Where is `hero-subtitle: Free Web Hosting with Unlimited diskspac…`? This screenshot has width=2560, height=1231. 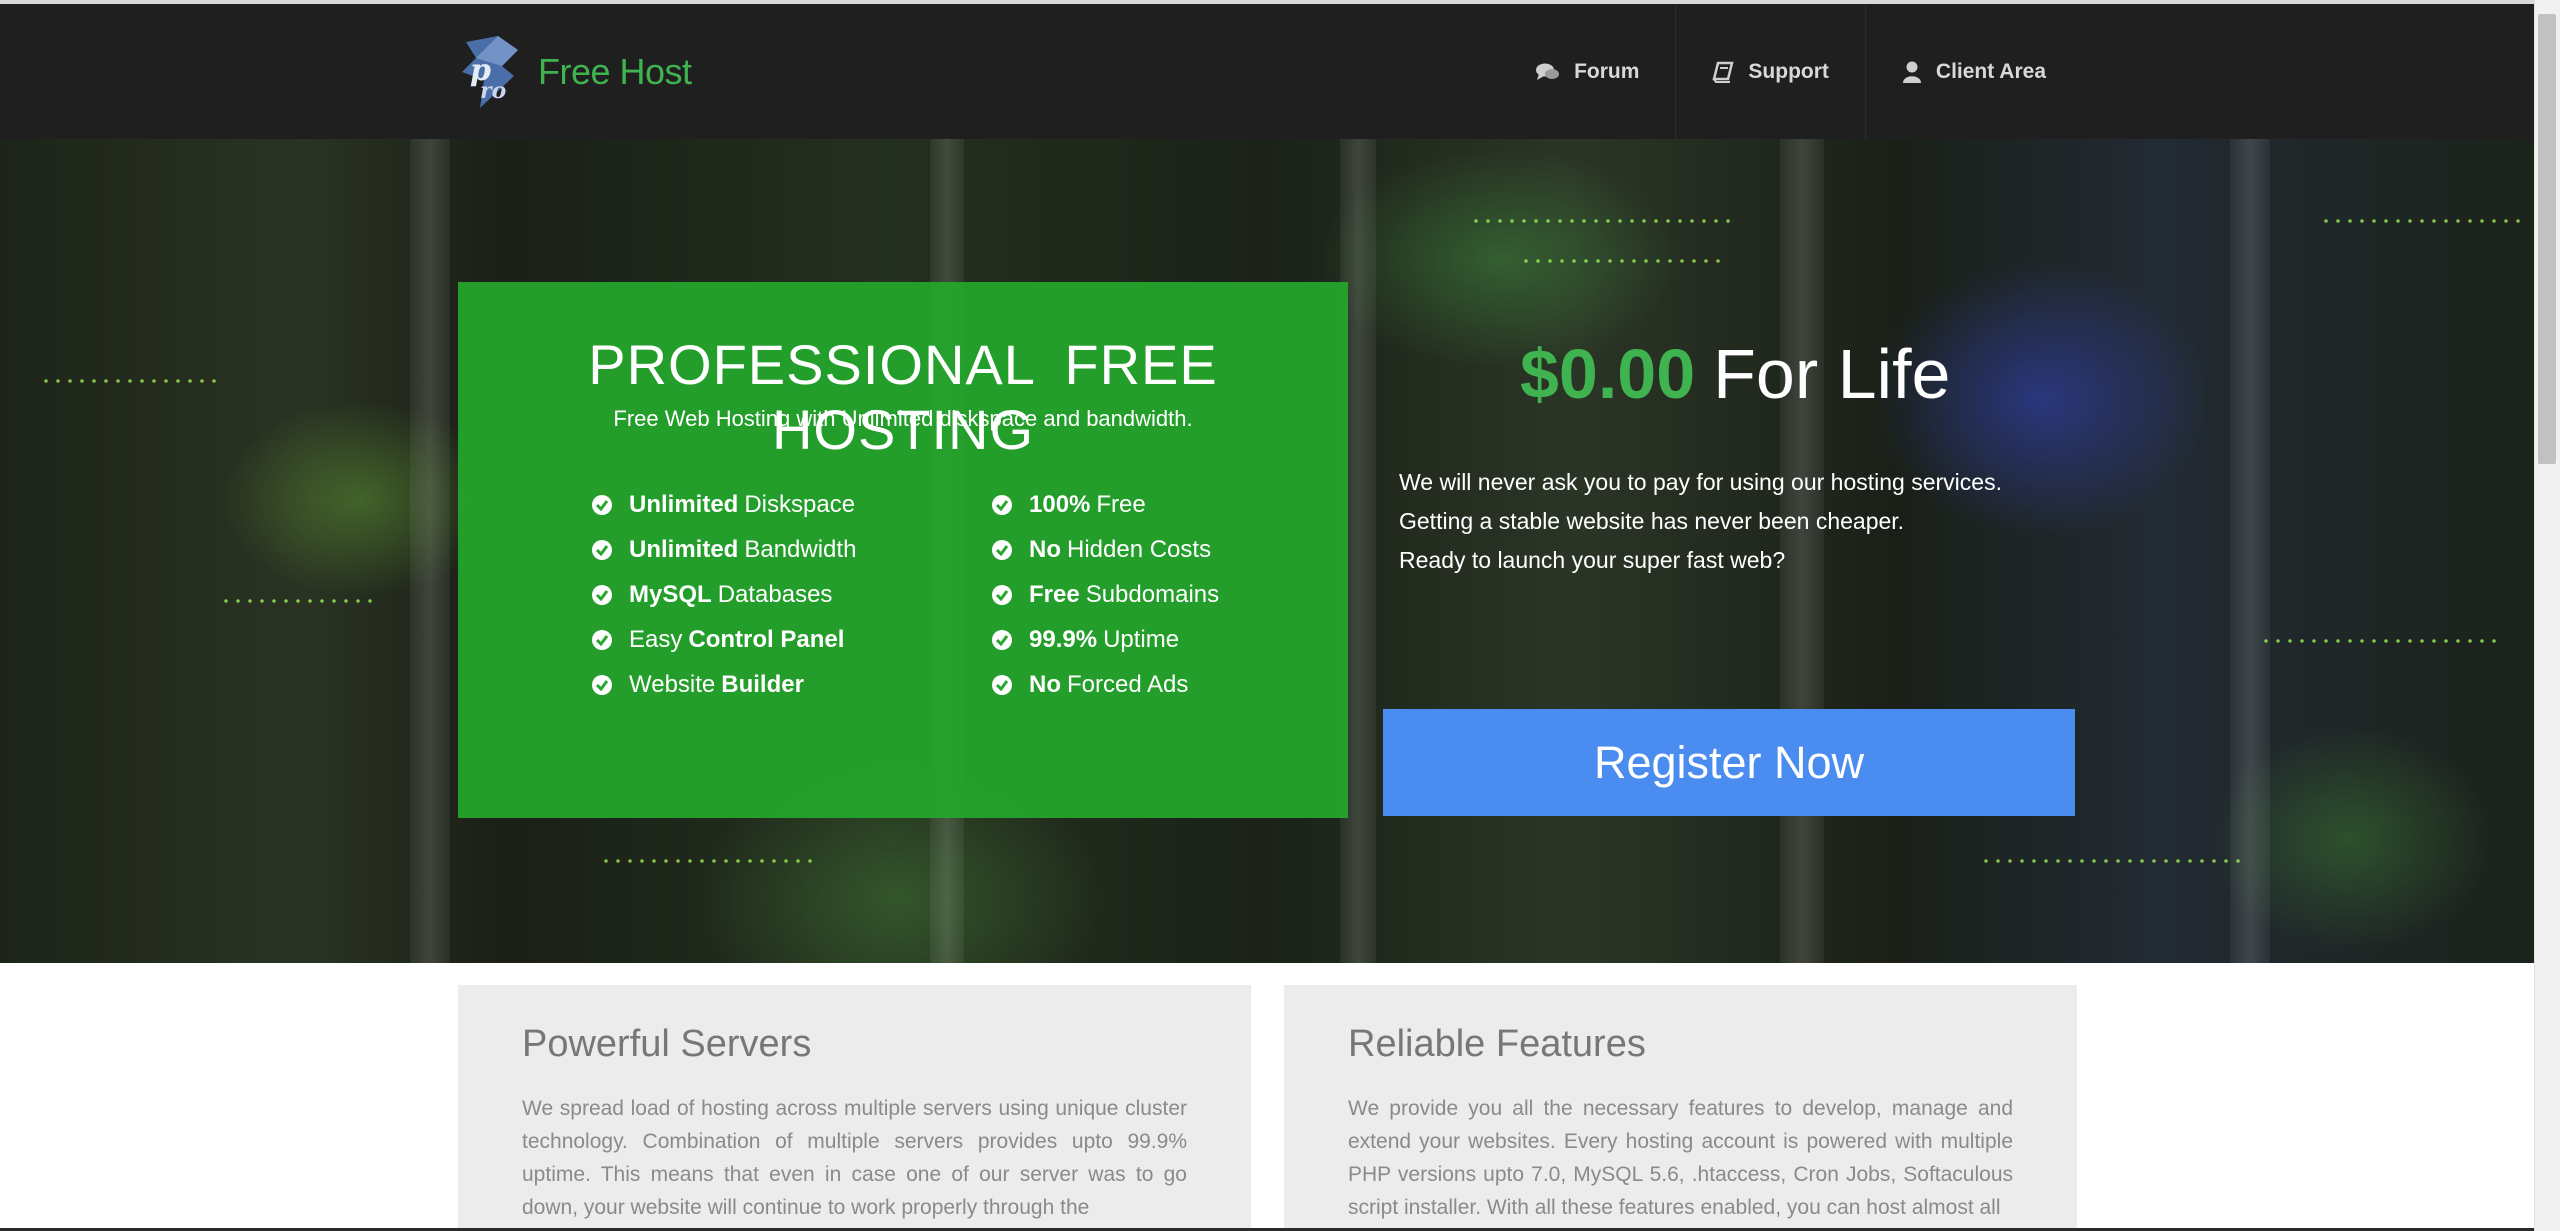 hero-subtitle: Free Web Hosting with Unlimited diskspac… is located at coordinates (903, 418).